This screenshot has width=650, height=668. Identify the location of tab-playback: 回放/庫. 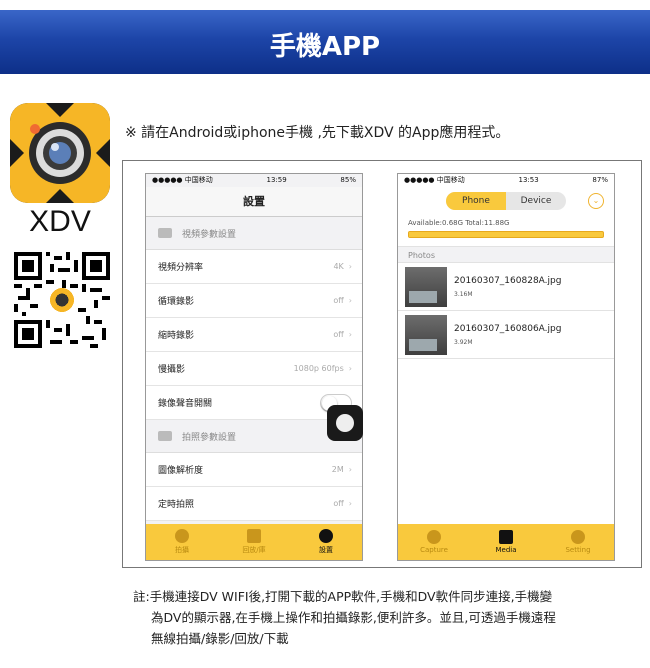
(254, 542).